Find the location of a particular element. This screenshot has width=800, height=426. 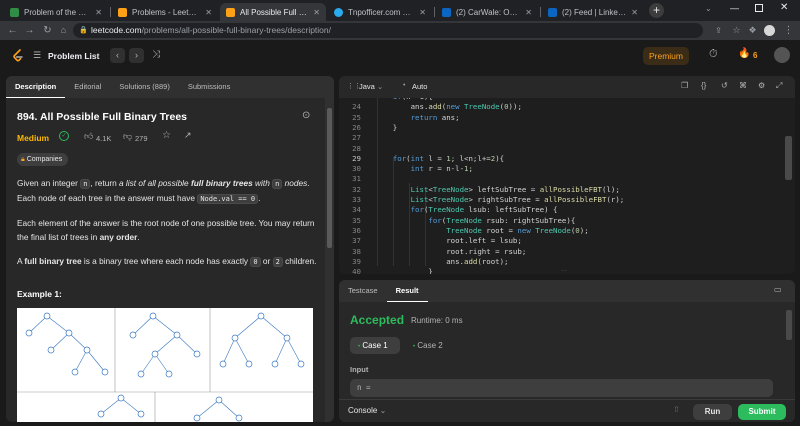

line-number: 30 is located at coordinates (356, 169).